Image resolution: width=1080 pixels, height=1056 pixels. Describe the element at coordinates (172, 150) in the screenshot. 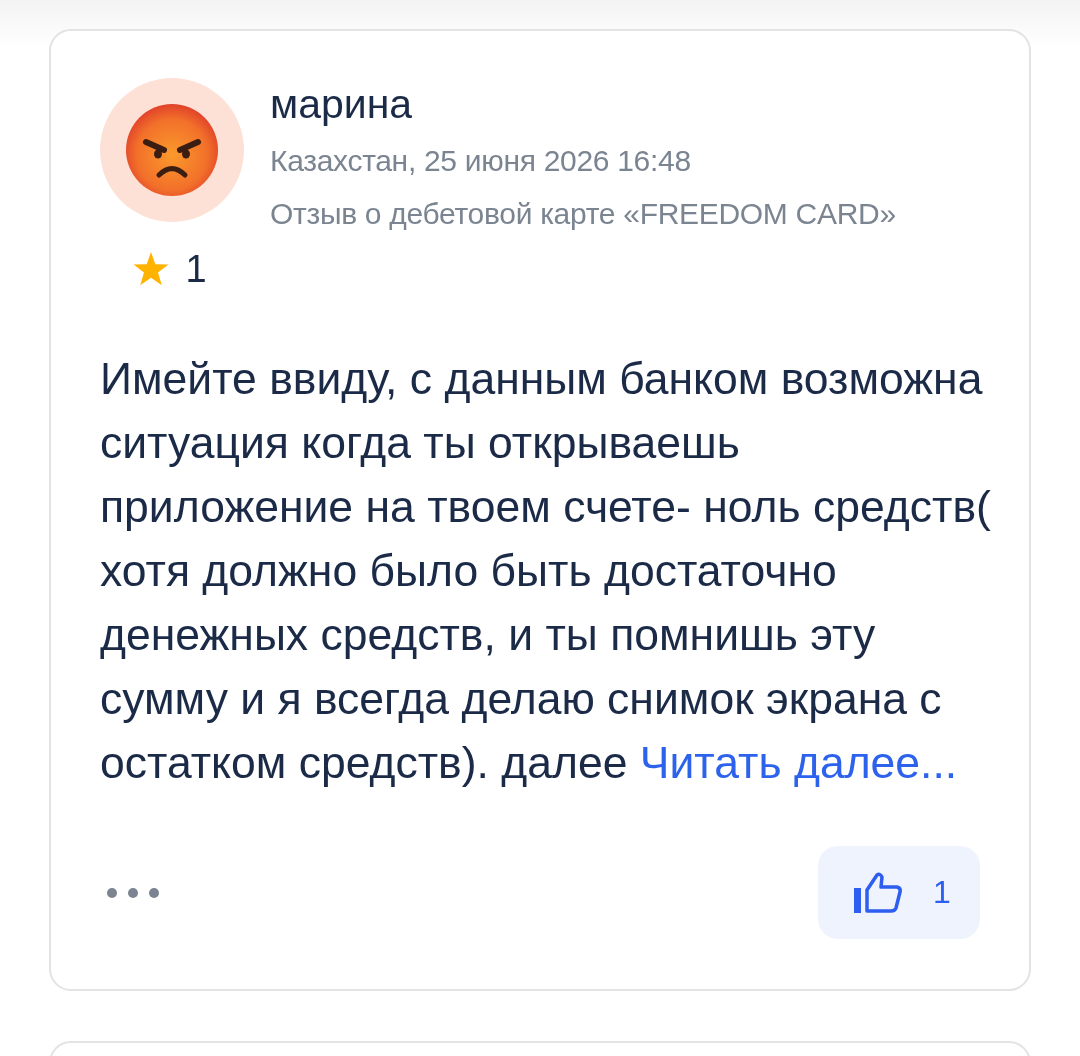

I see `angry-face-icon` at that location.